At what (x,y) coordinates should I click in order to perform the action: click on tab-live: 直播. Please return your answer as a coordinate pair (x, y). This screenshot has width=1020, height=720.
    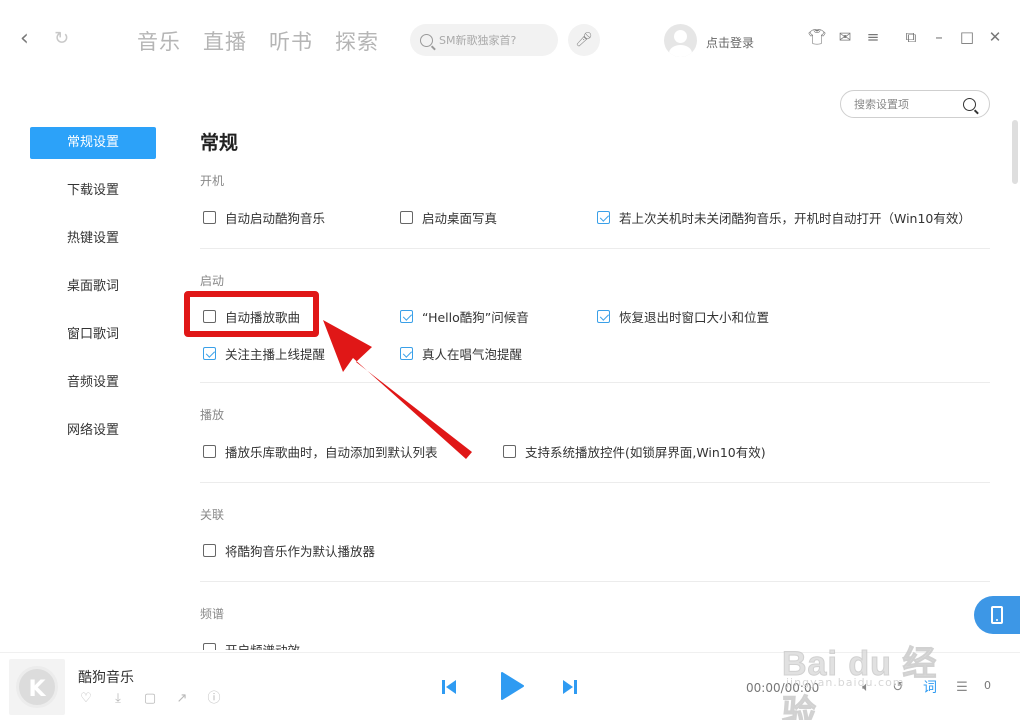
    Looking at the image, I should click on (225, 42).